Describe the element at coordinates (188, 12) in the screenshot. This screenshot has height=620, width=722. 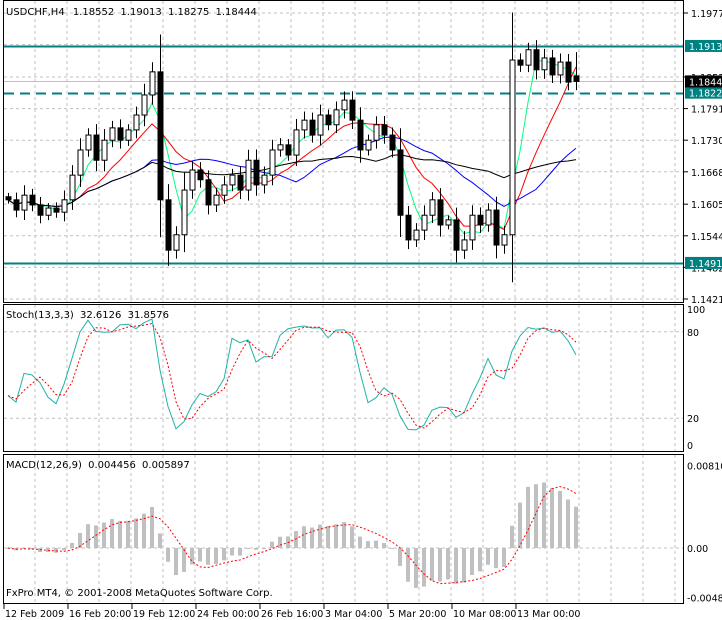
I see `low-price: 1.18275` at that location.